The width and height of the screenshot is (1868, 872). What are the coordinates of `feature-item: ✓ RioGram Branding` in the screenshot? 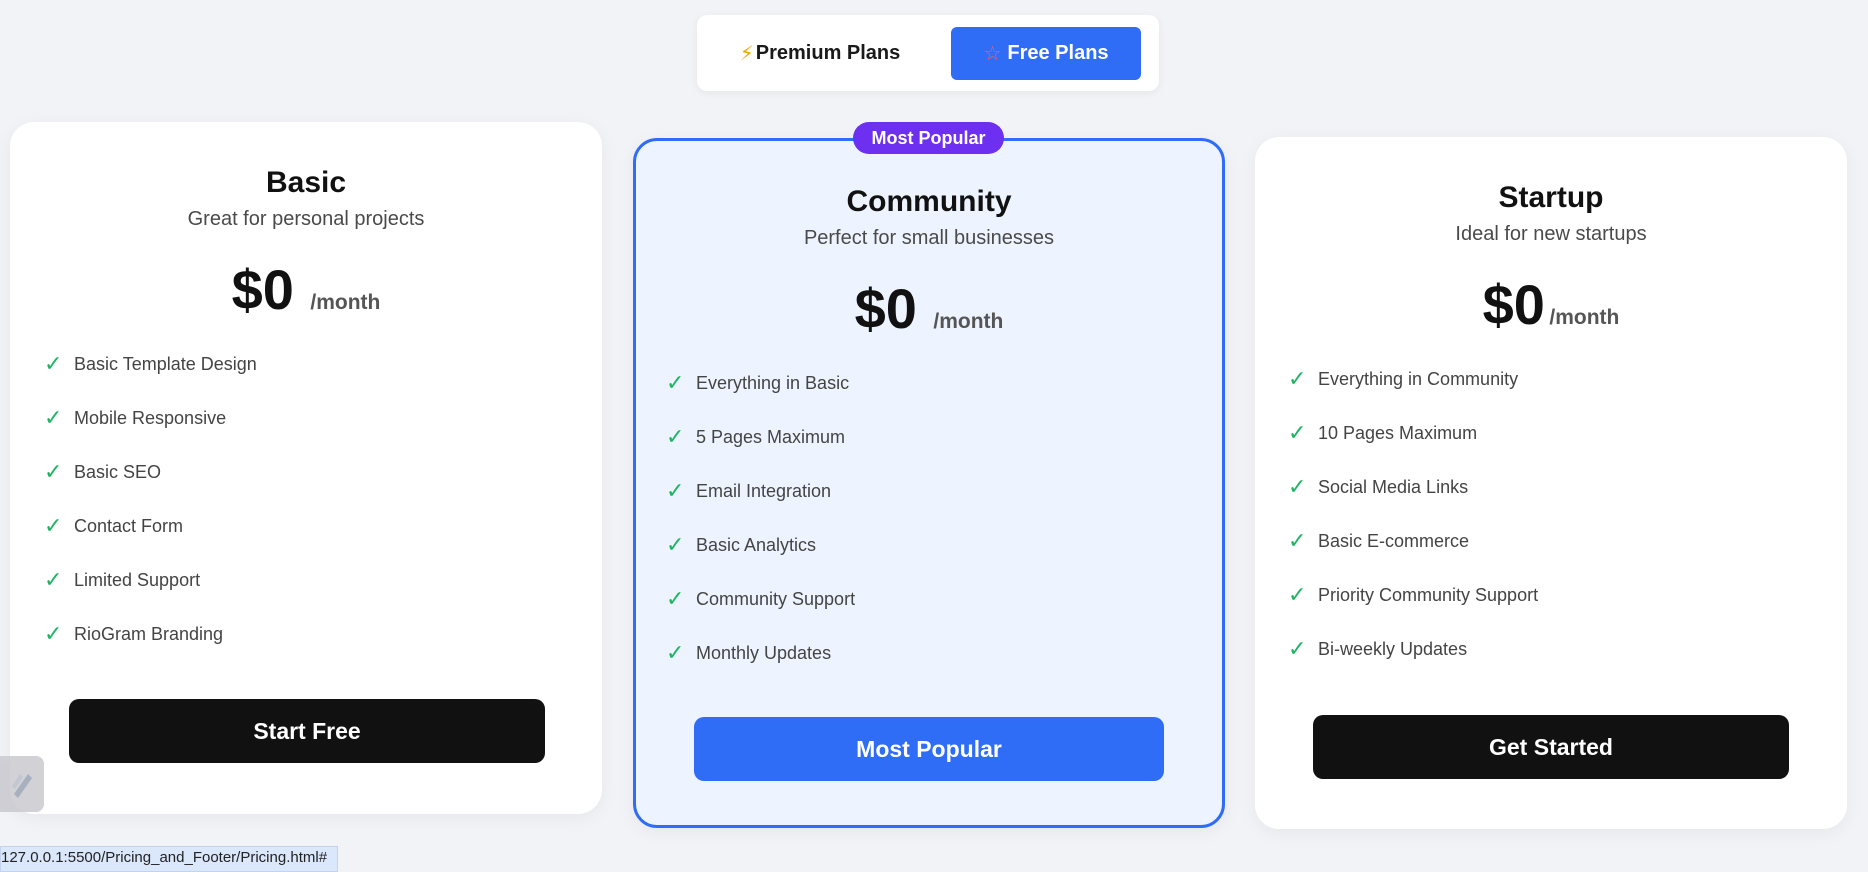 It's located at (134, 633).